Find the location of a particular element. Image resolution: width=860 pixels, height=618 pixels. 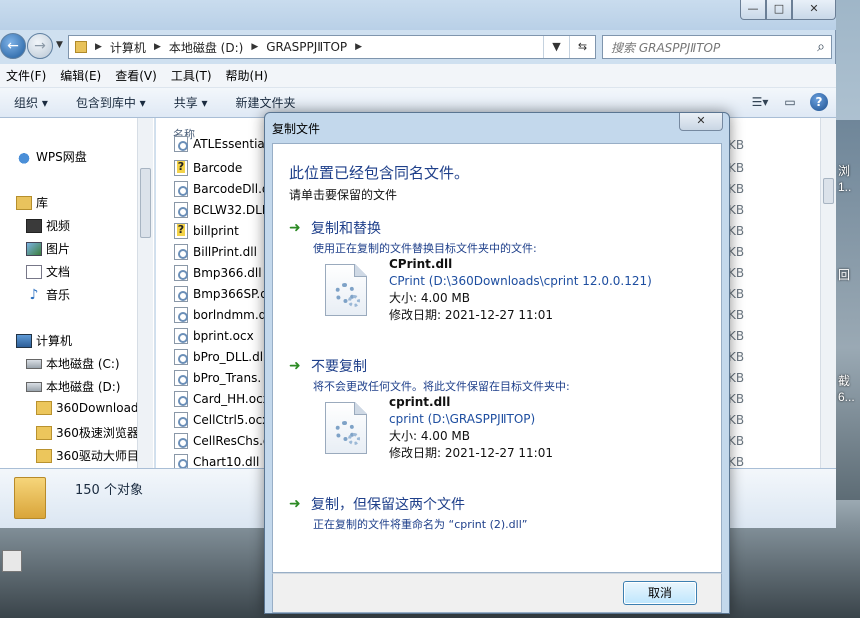

address-bar: ▶ 计算机 ▶ 本地磁盘 (D:) ▶ GRASPPJⅡTOP ▶ ▼ ⇆ is located at coordinates (332, 47).